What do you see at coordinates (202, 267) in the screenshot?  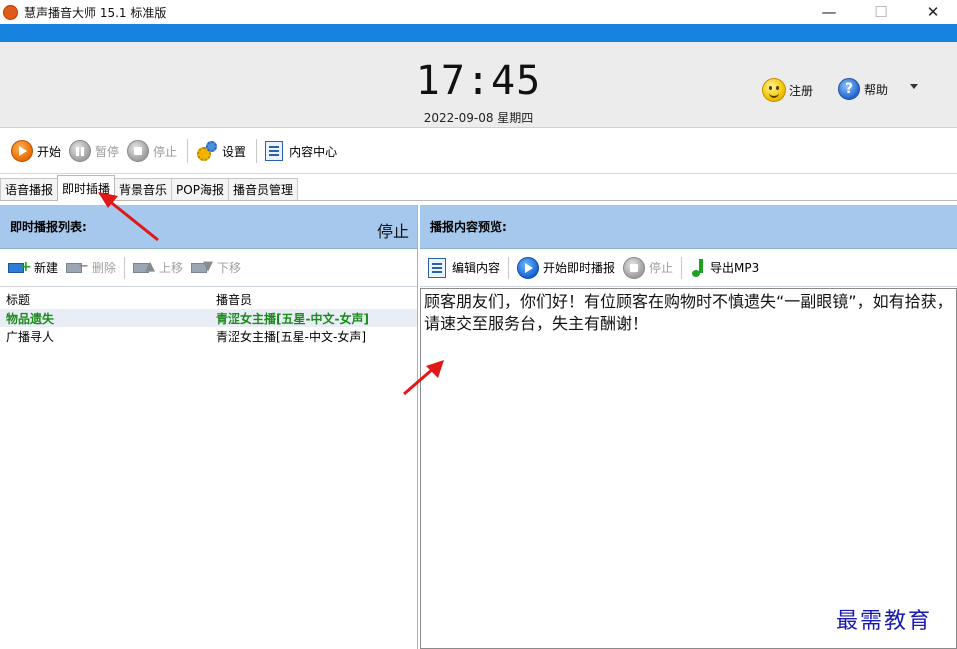 I see `move-down-icon: ▼` at bounding box center [202, 267].